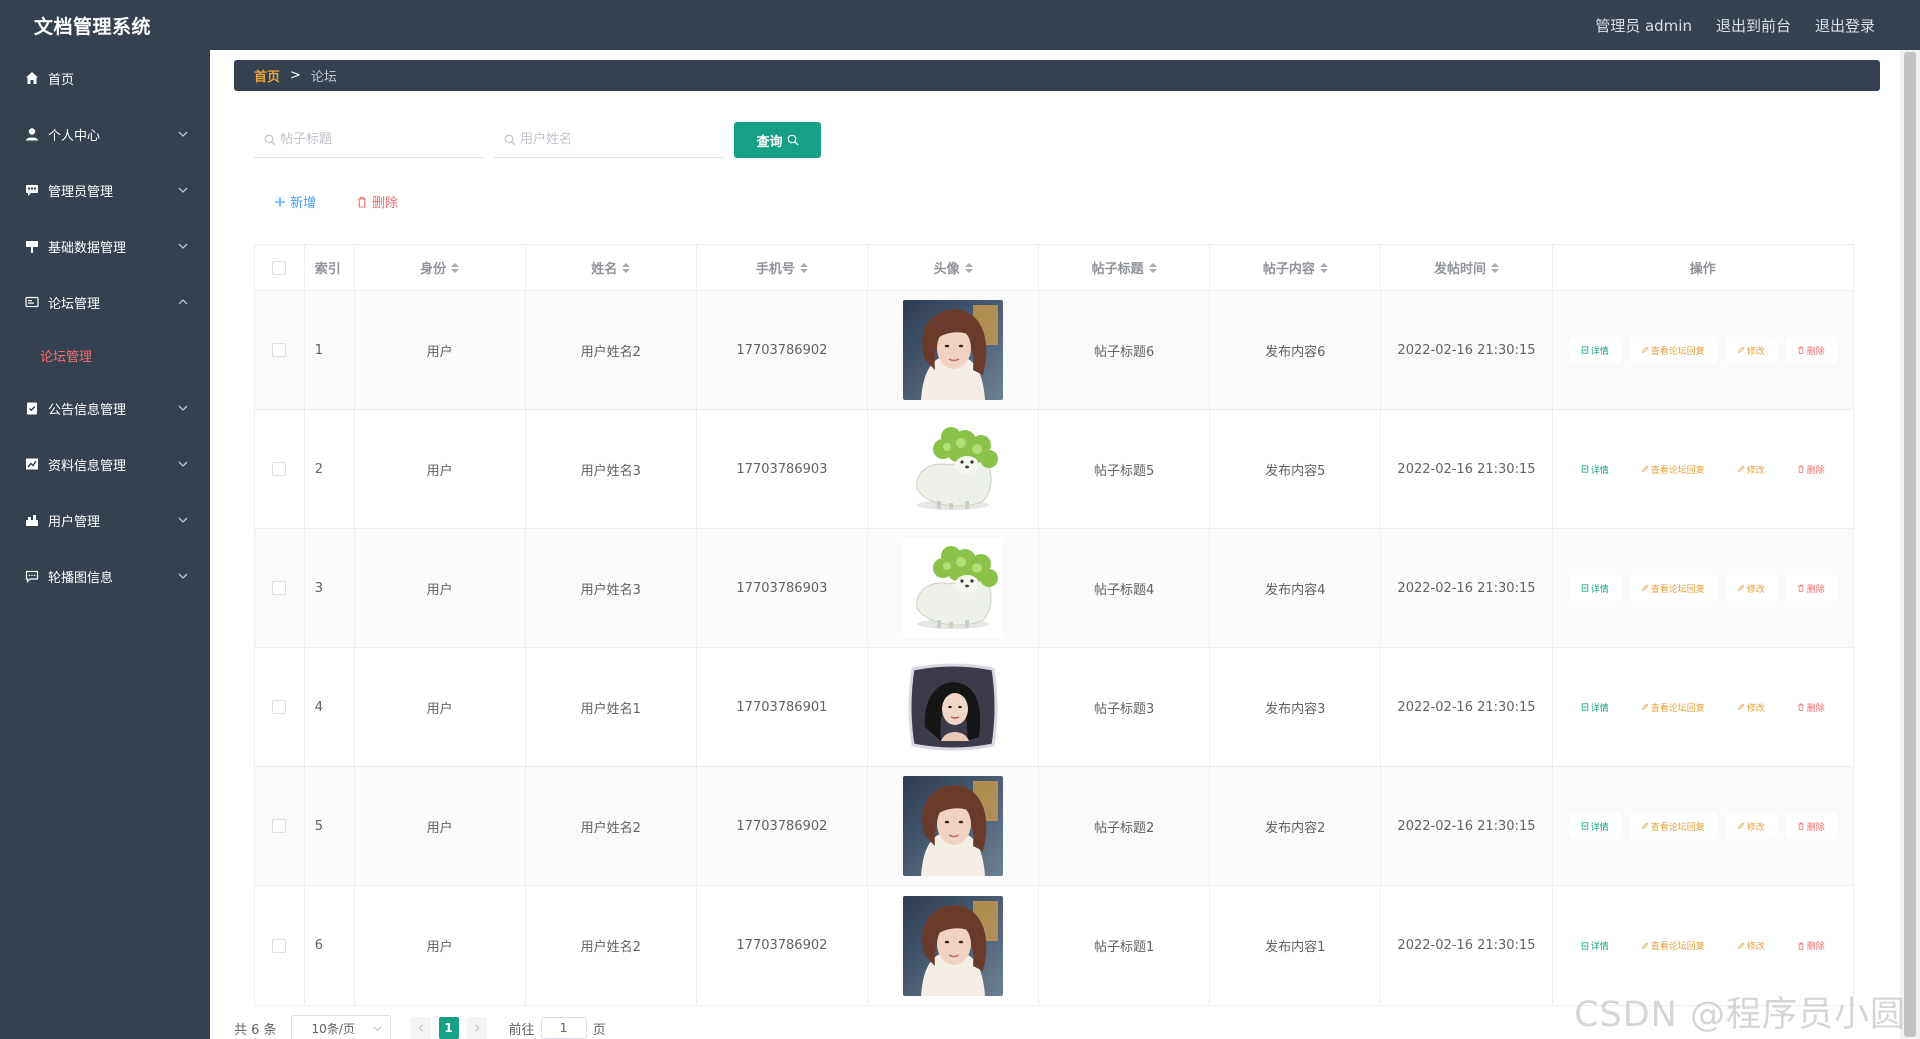 The image size is (1920, 1039). What do you see at coordinates (1125, 267) in the screenshot?
I see `header-cell: 帖子标题` at bounding box center [1125, 267].